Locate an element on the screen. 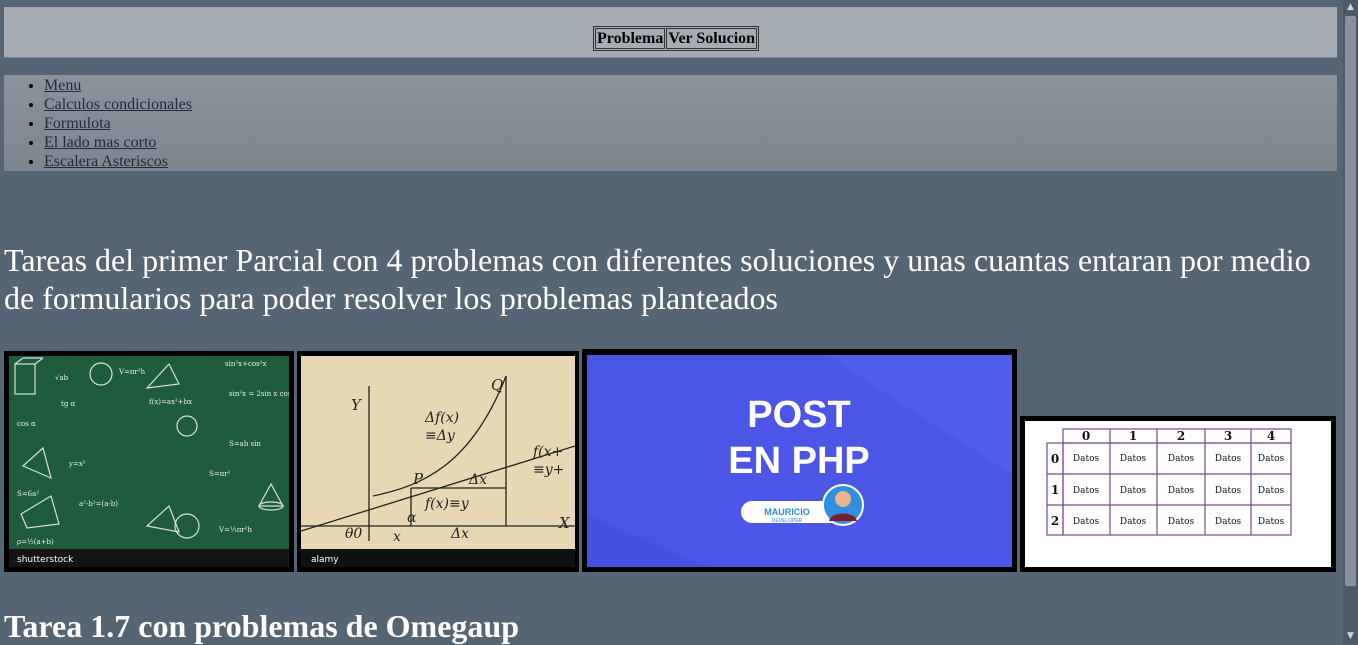 The height and width of the screenshot is (645, 1358). svg-text: V=πr²h is located at coordinates (132, 372).